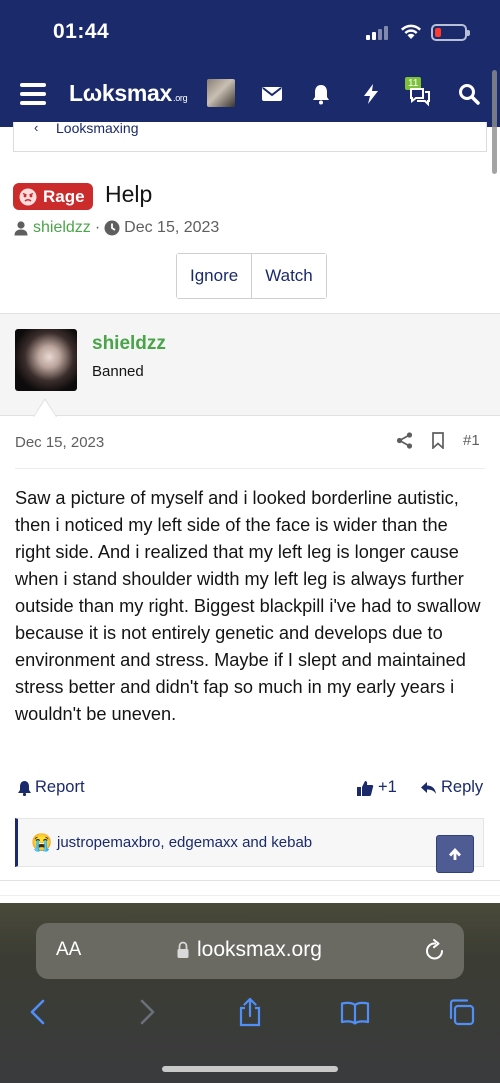 The image size is (500, 1083). What do you see at coordinates (45, 408) in the screenshot?
I see `user-block-pointer-fill` at bounding box center [45, 408].